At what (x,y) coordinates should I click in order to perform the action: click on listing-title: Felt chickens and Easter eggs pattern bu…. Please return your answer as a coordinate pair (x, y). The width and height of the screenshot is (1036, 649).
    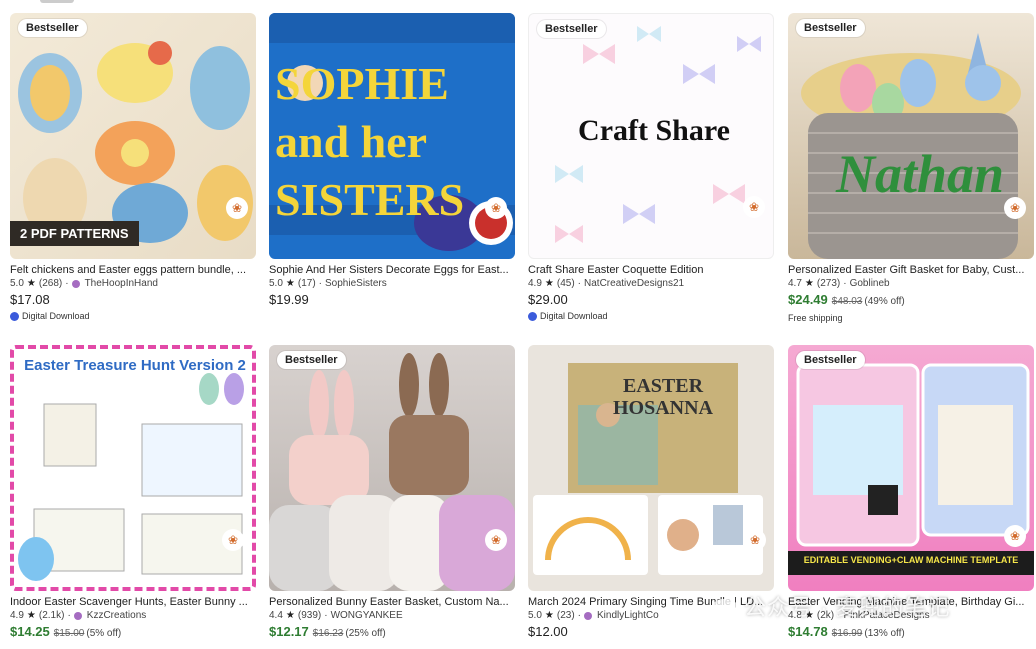
    Looking at the image, I should click on (133, 270).